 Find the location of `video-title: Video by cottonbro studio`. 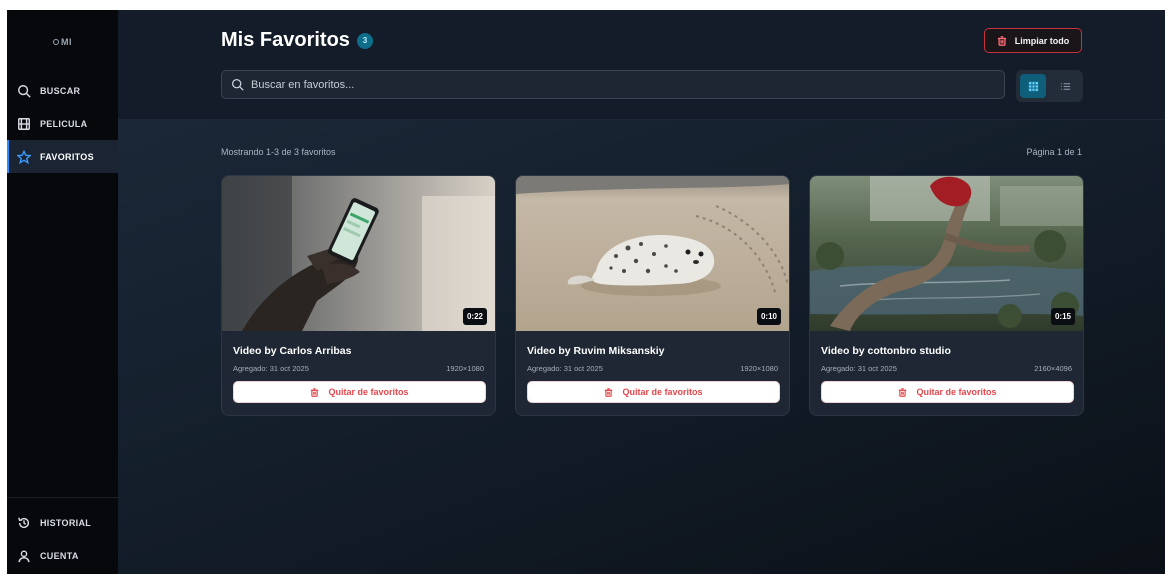

video-title: Video by cottonbro studio is located at coordinates (886, 351).